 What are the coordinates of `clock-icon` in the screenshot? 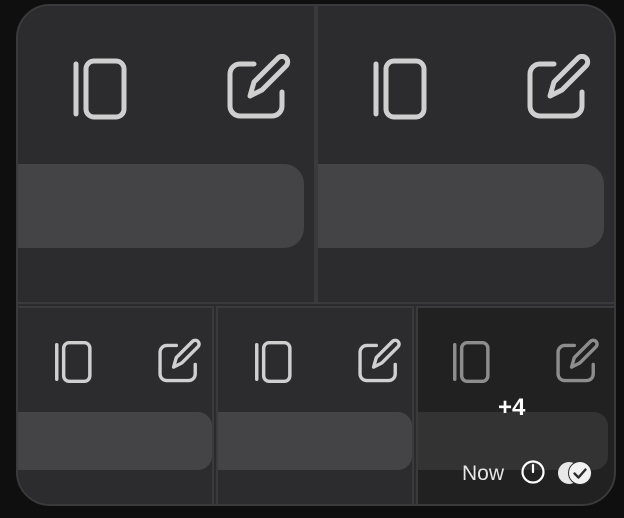 It's located at (533, 472).